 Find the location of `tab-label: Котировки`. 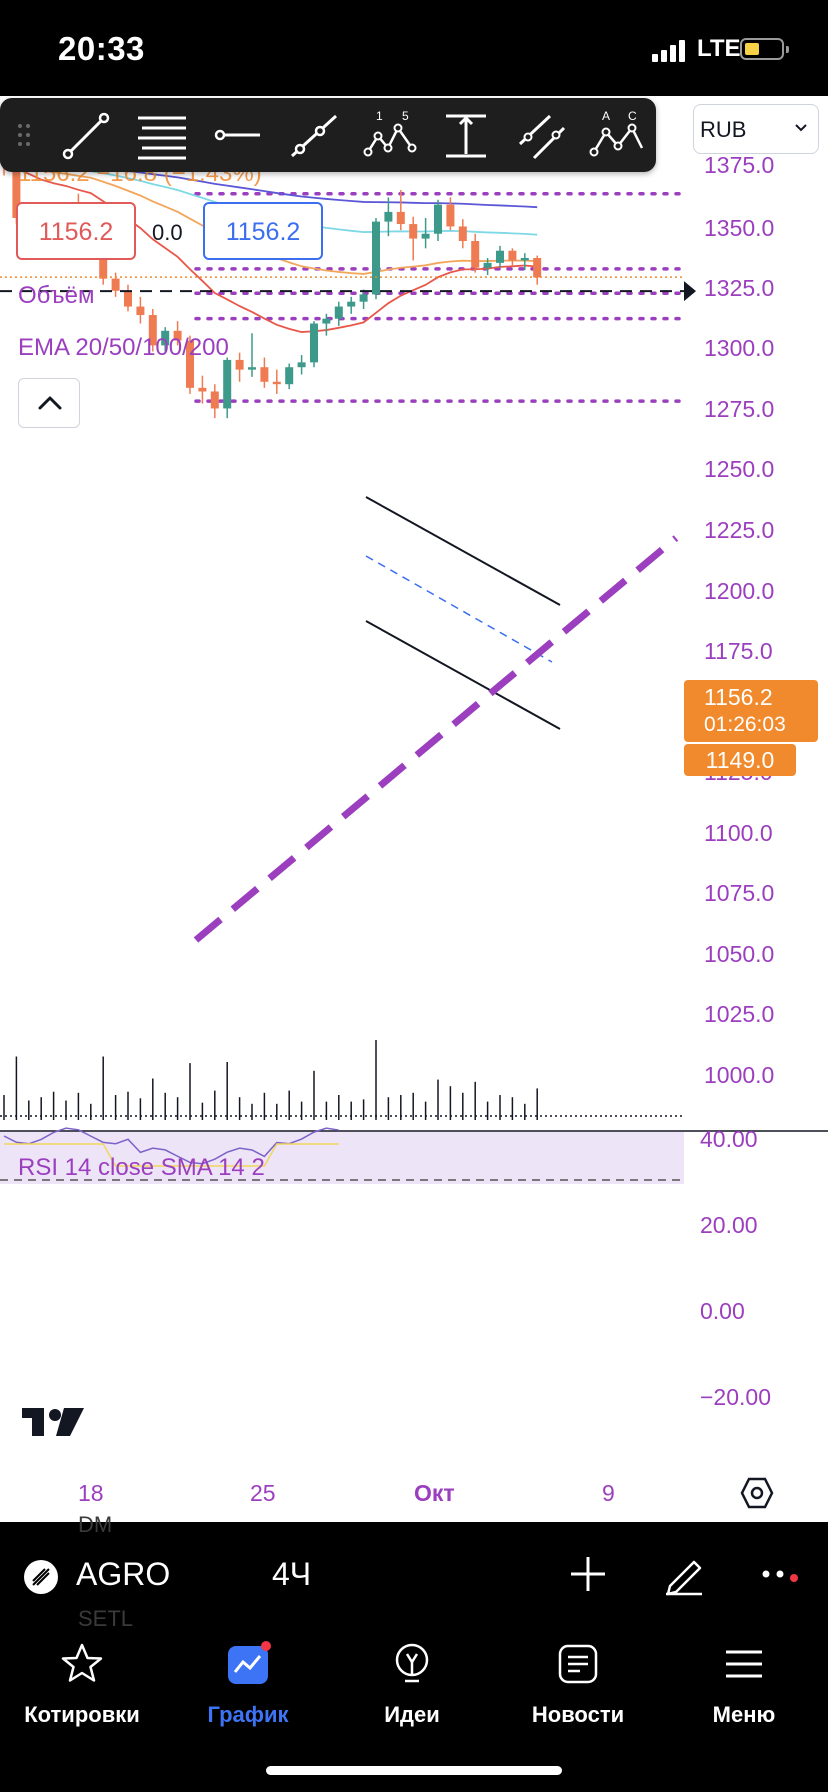

tab-label: Котировки is located at coordinates (82, 1714).